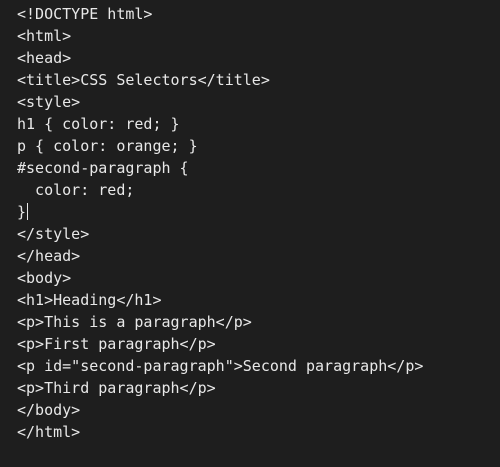 The width and height of the screenshot is (500, 467). Describe the element at coordinates (220, 278) in the screenshot. I see `code-line-13: <body>` at that location.